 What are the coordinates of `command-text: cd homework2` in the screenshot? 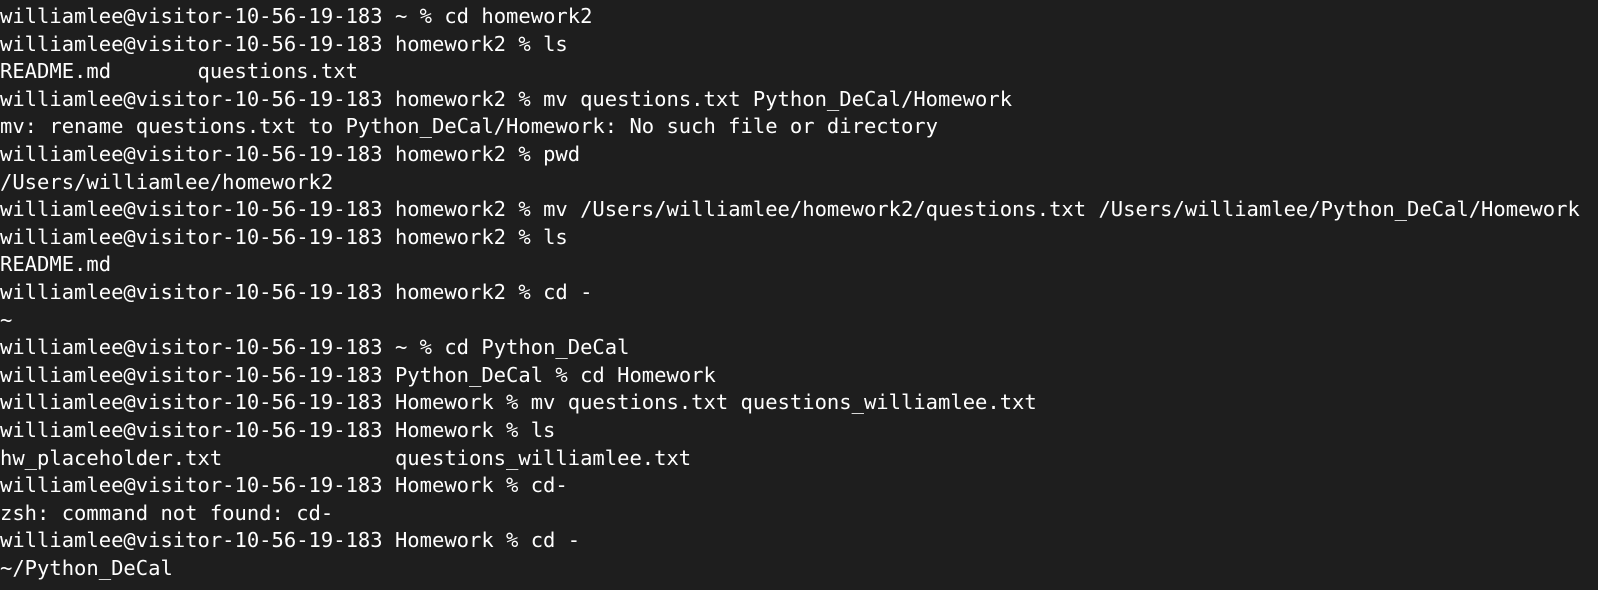 It's located at (518, 16).